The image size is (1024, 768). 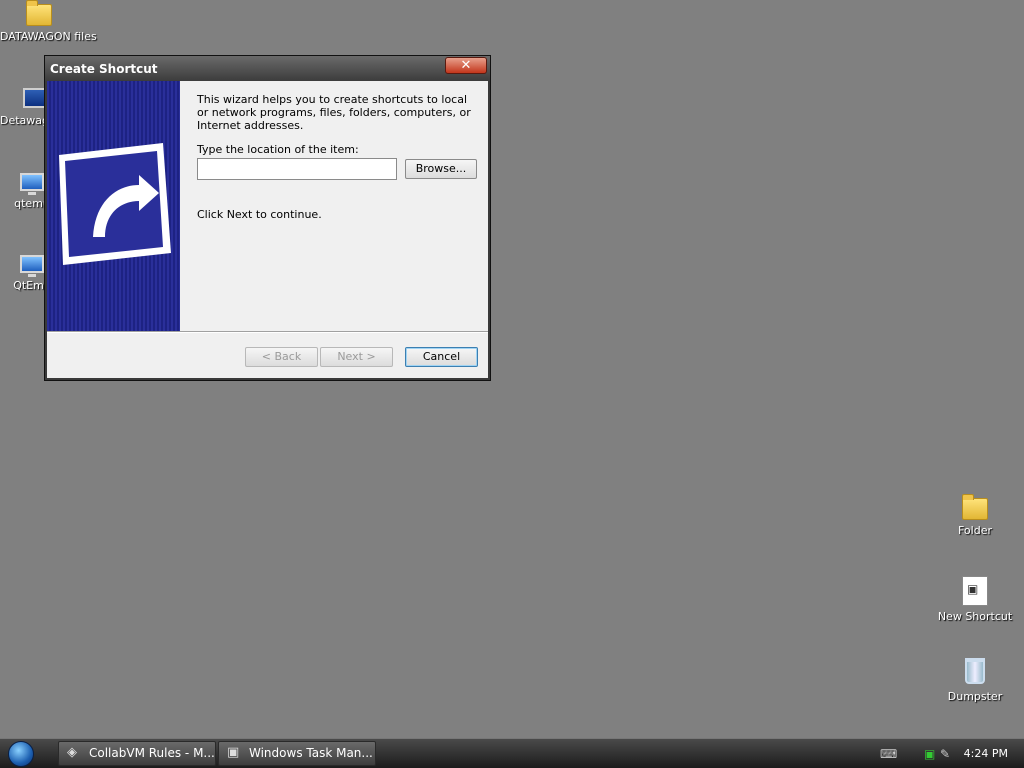 I want to click on location-input, so click(x=297, y=169).